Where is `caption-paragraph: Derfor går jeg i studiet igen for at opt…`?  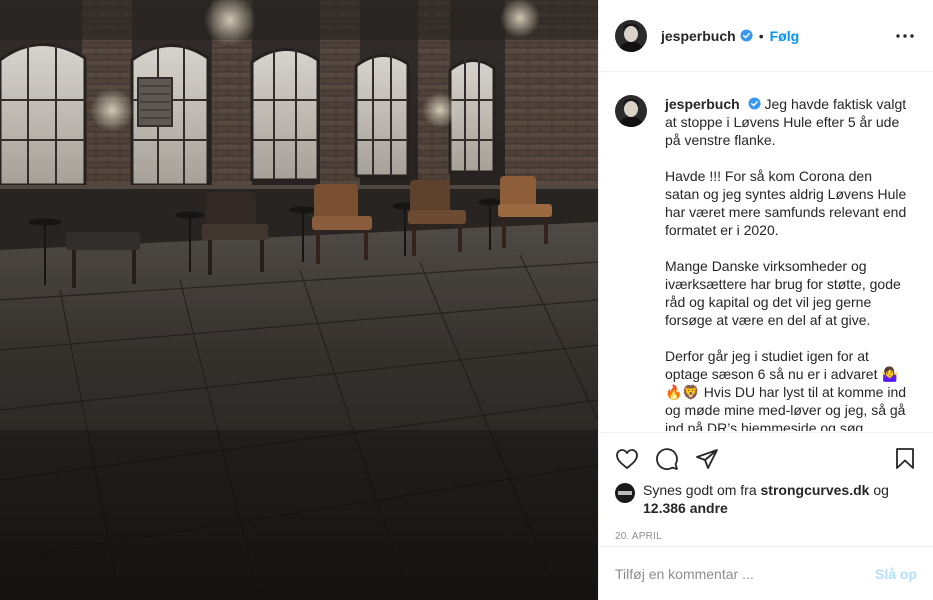 caption-paragraph: Derfor går jeg i studiet igen for at opt… is located at coordinates (786, 389).